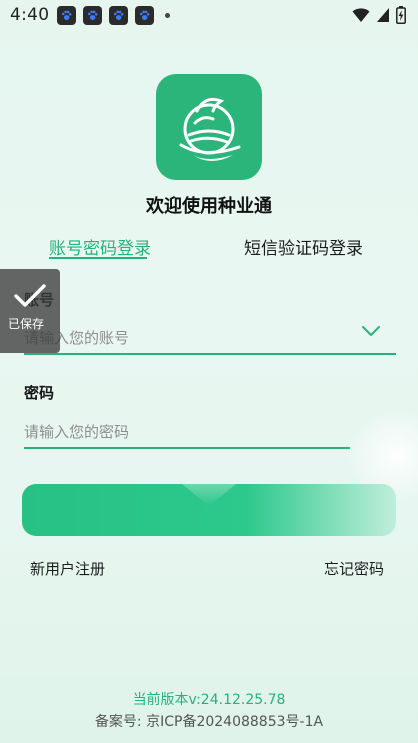 The width and height of the screenshot is (418, 743). Describe the element at coordinates (67, 568) in the screenshot. I see `register-link: 新用户注册` at that location.